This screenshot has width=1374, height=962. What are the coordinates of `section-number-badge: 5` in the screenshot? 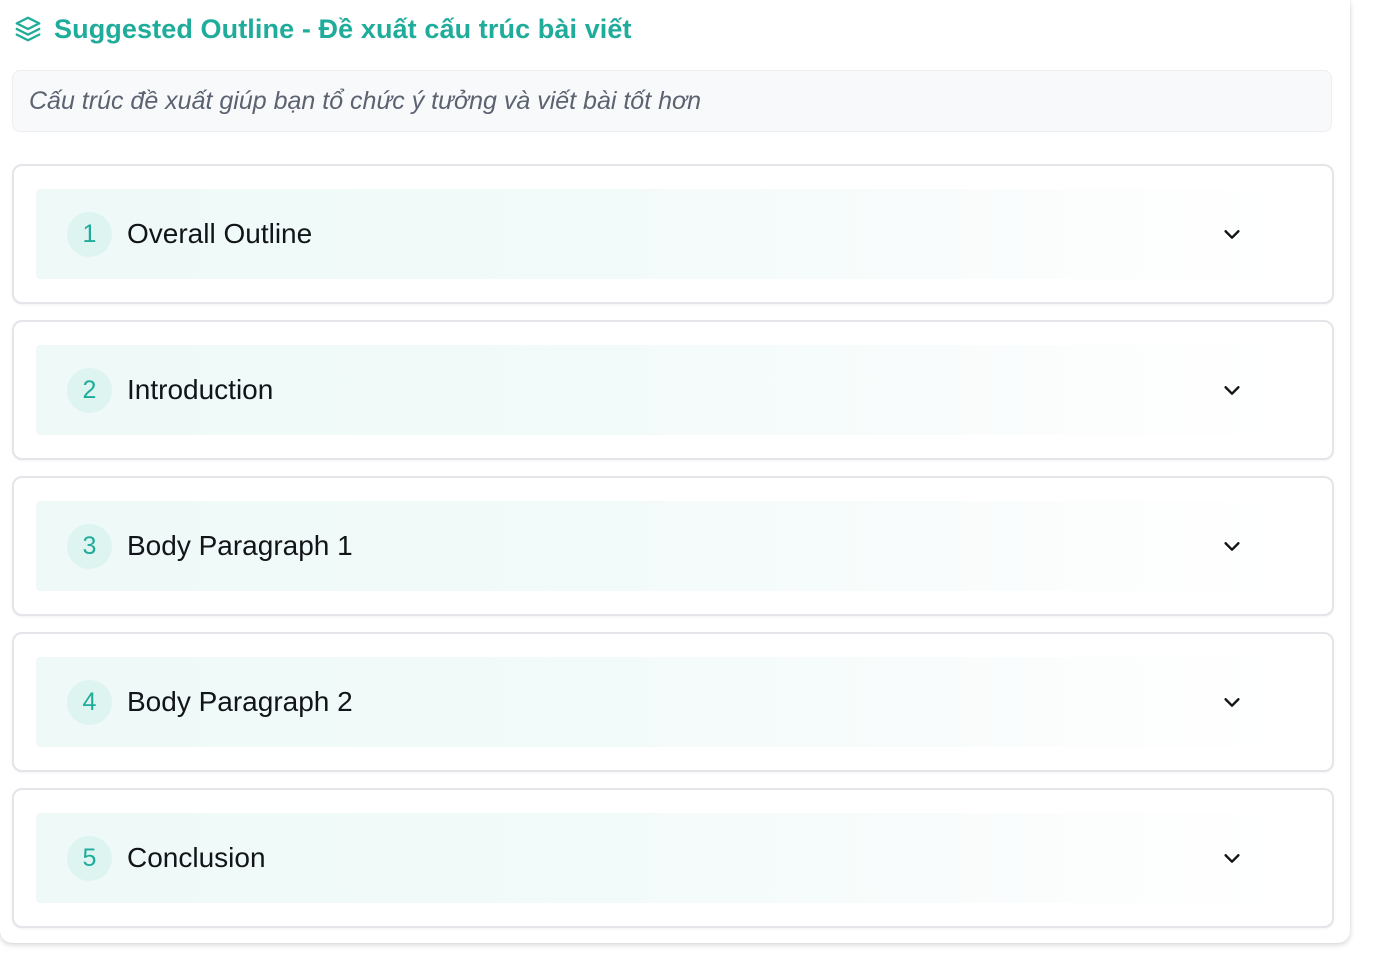 It's located at (89, 858).